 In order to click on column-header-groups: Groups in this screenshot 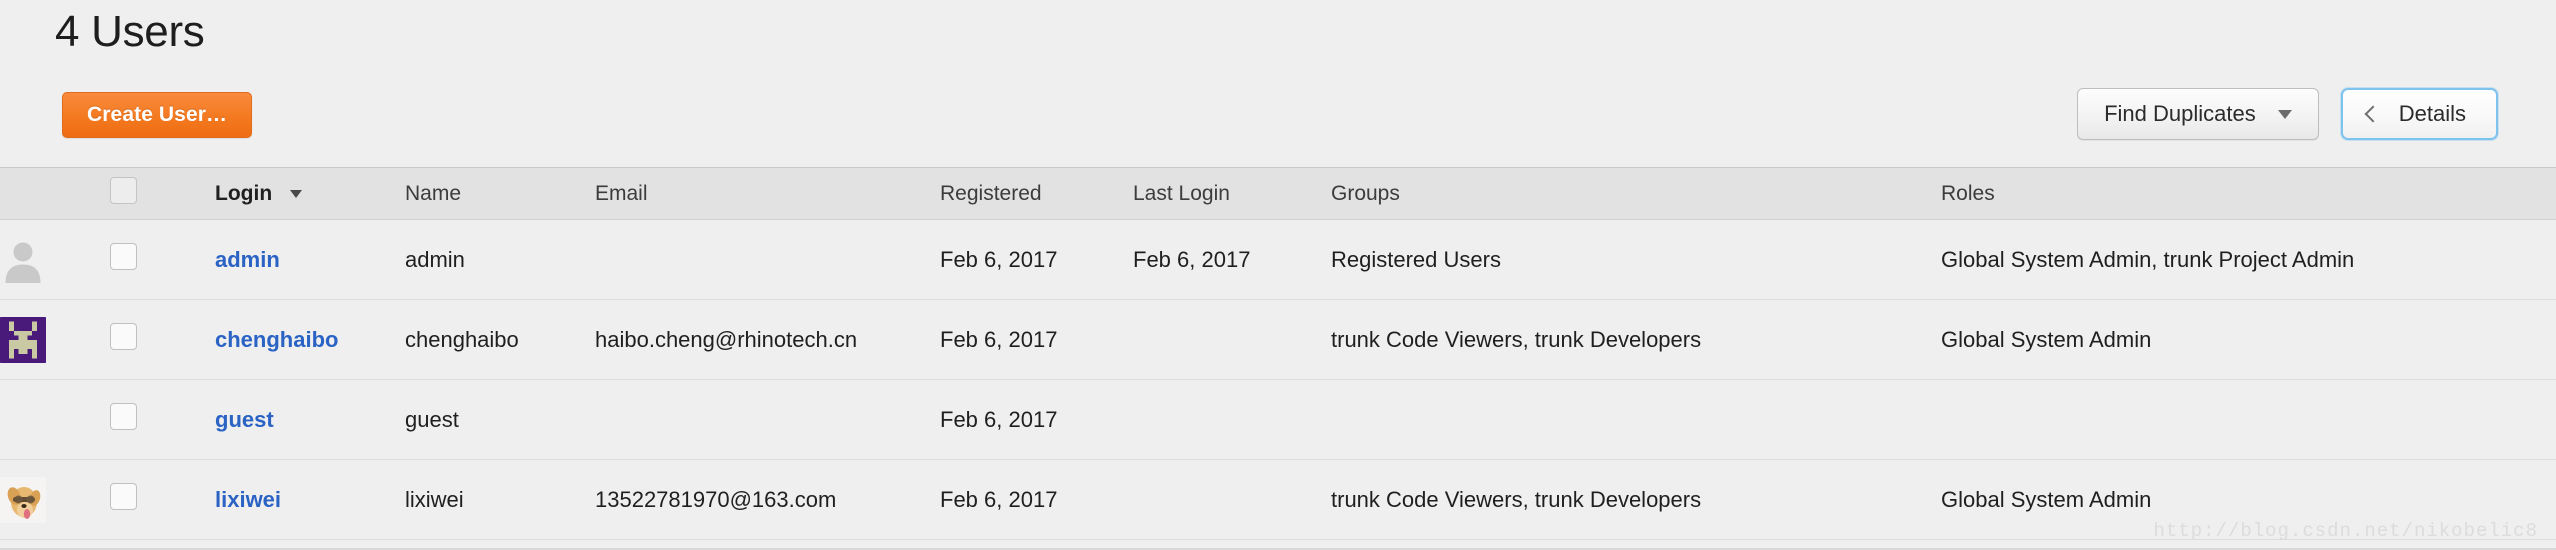, I will do `click(1636, 194)`.